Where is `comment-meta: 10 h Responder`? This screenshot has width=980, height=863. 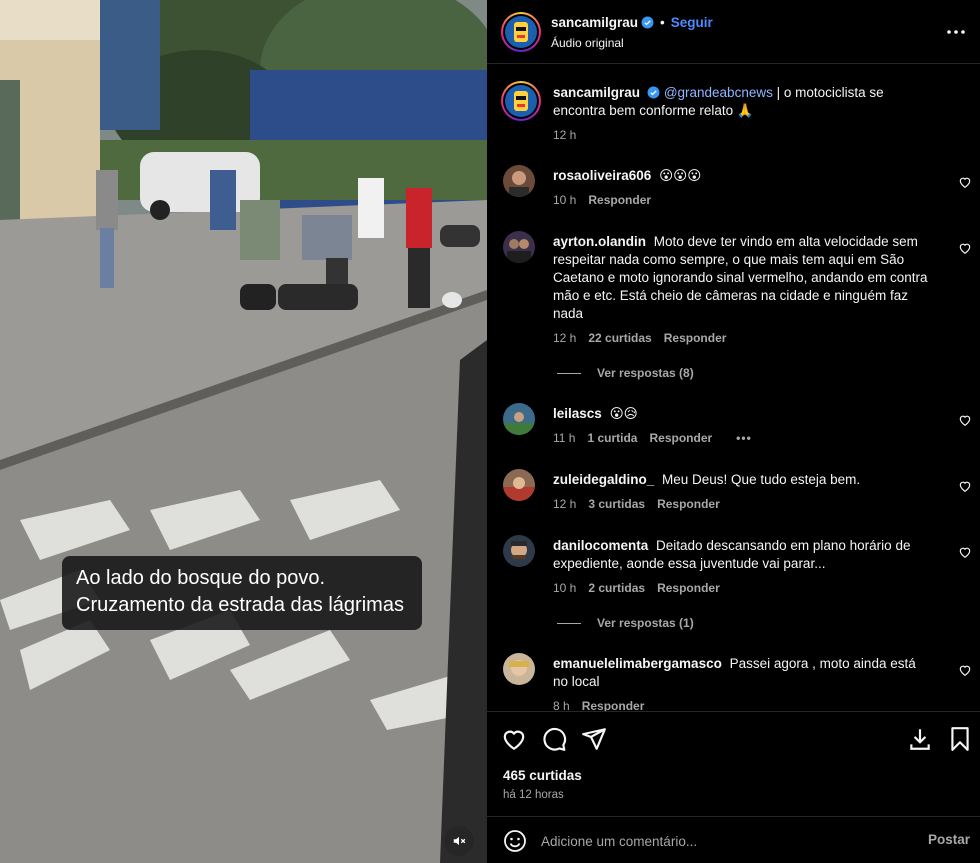 comment-meta: 10 h Responder is located at coordinates (602, 200).